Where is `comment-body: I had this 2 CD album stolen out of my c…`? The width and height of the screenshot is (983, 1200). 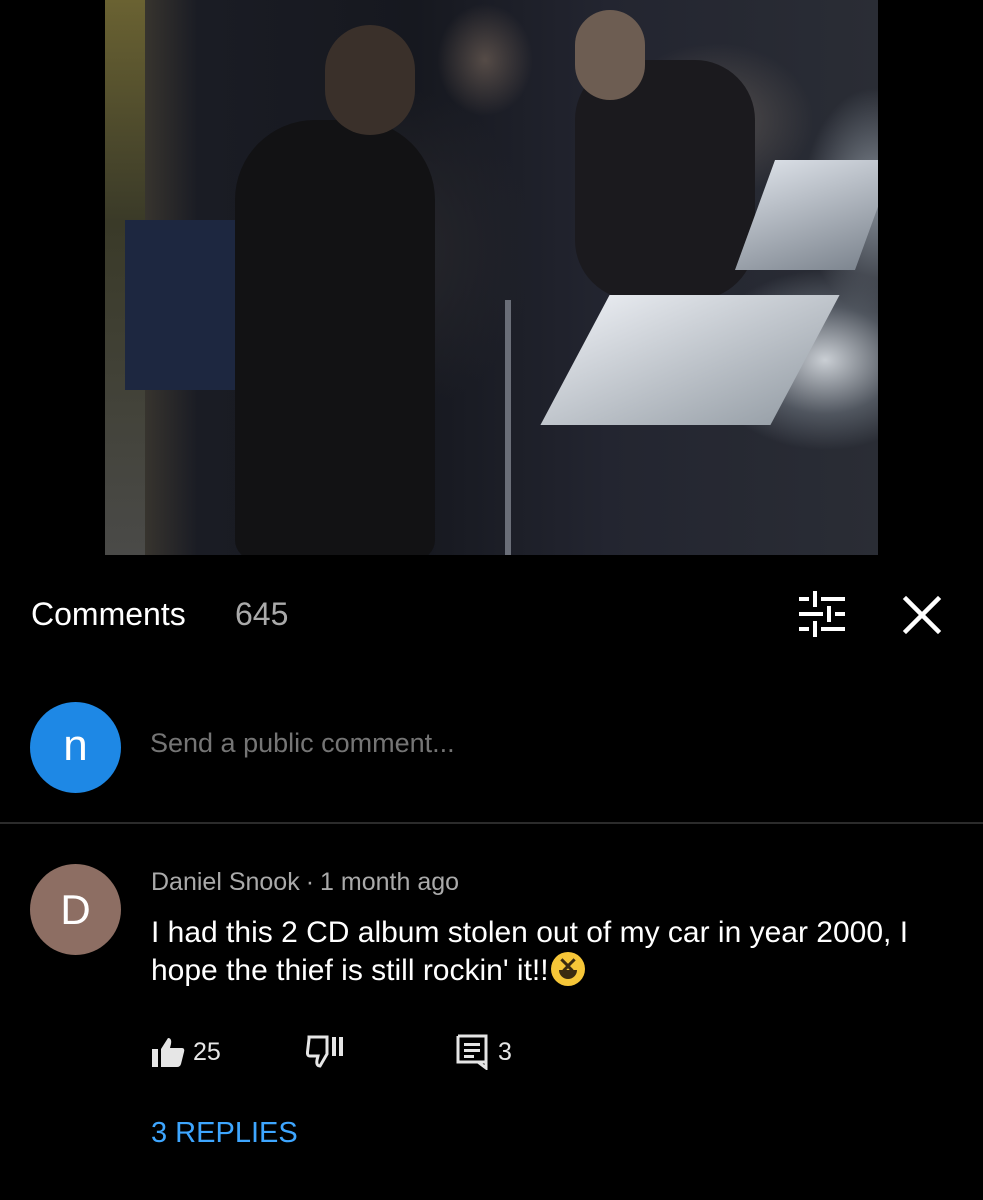 comment-body: I had this 2 CD album stolen out of my c… is located at coordinates (546, 952).